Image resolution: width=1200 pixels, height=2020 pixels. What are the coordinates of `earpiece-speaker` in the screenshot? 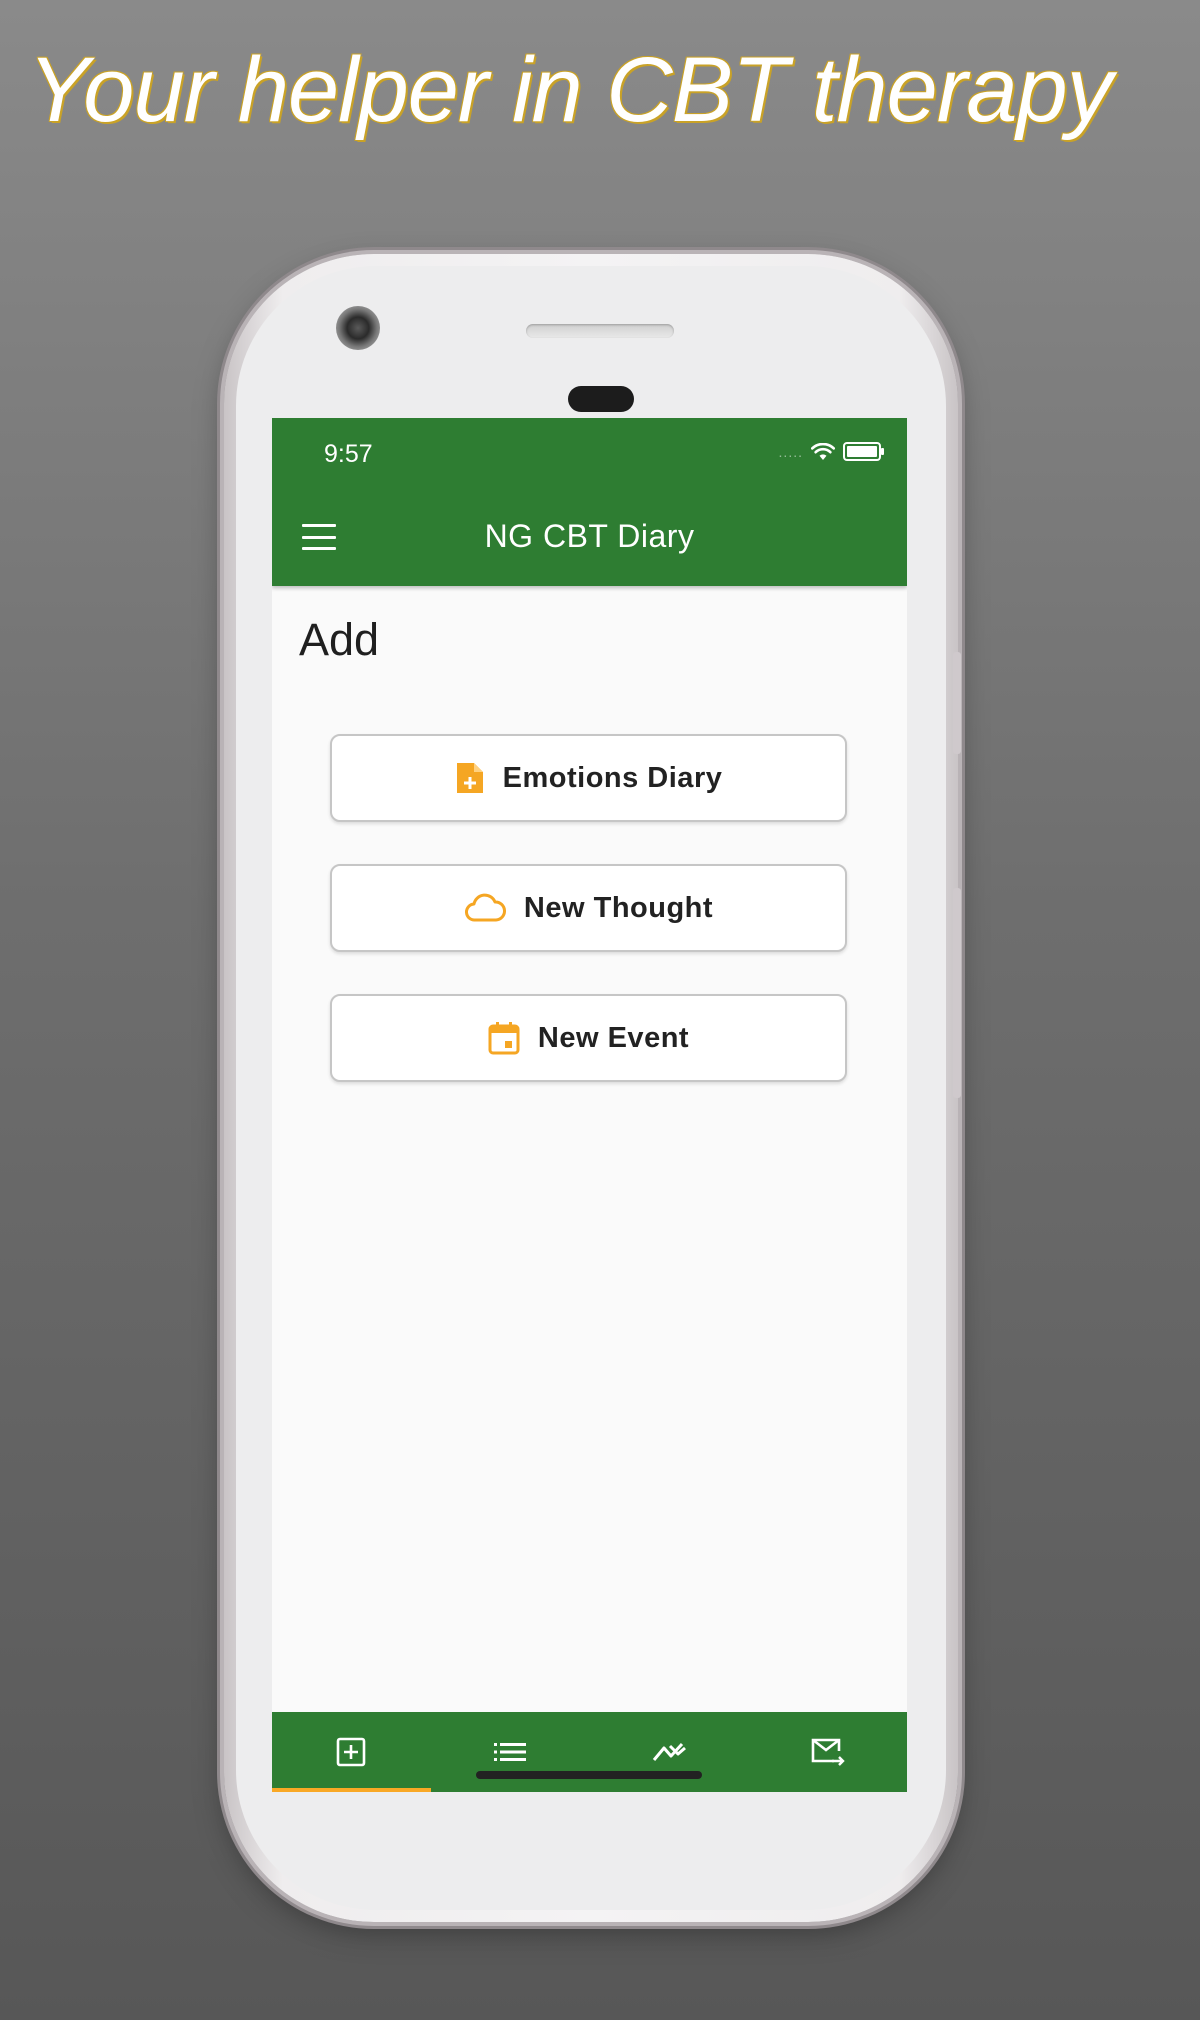 It's located at (600, 331).